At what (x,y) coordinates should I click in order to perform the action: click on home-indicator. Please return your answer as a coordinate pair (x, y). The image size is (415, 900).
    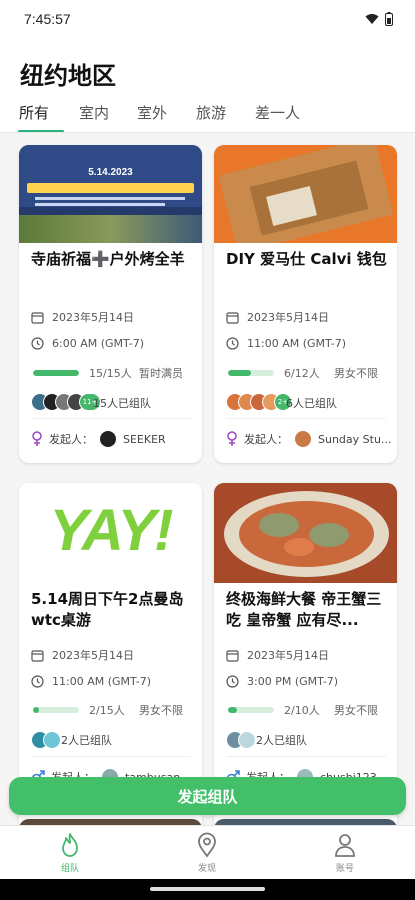
    Looking at the image, I should click on (207, 889).